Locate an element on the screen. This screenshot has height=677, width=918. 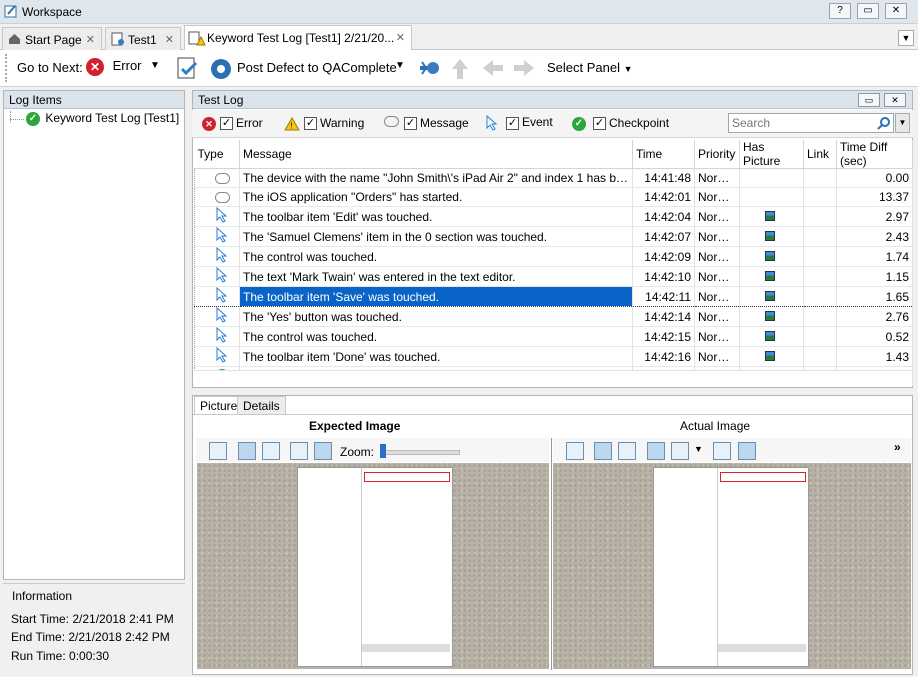
filter-warning: ! ✓ Warning is located at coordinates (324, 123).